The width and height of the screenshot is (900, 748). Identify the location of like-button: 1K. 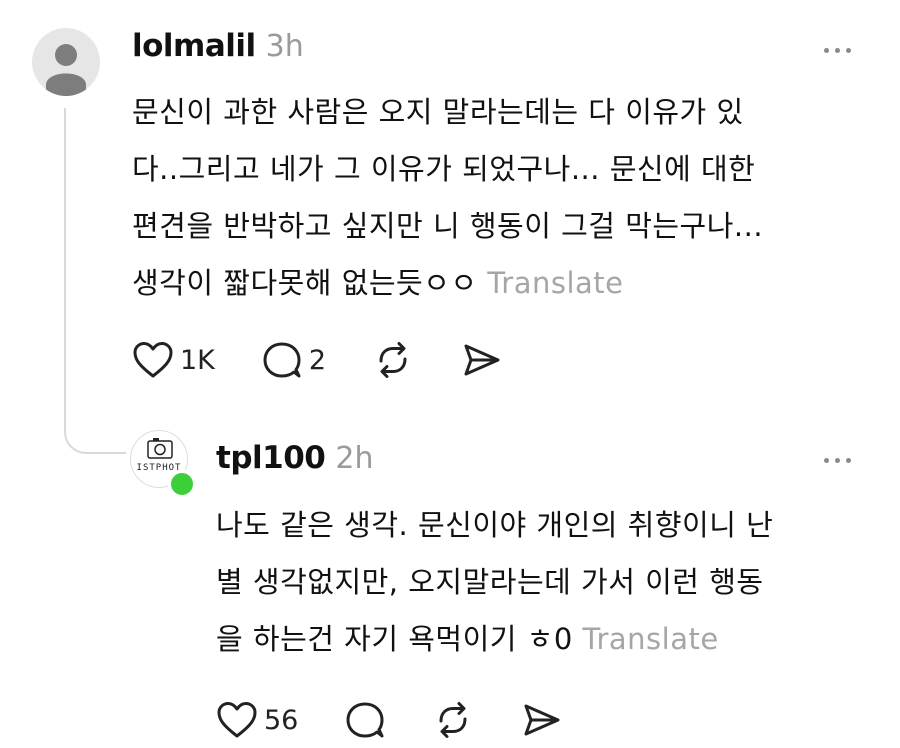
(173, 360).